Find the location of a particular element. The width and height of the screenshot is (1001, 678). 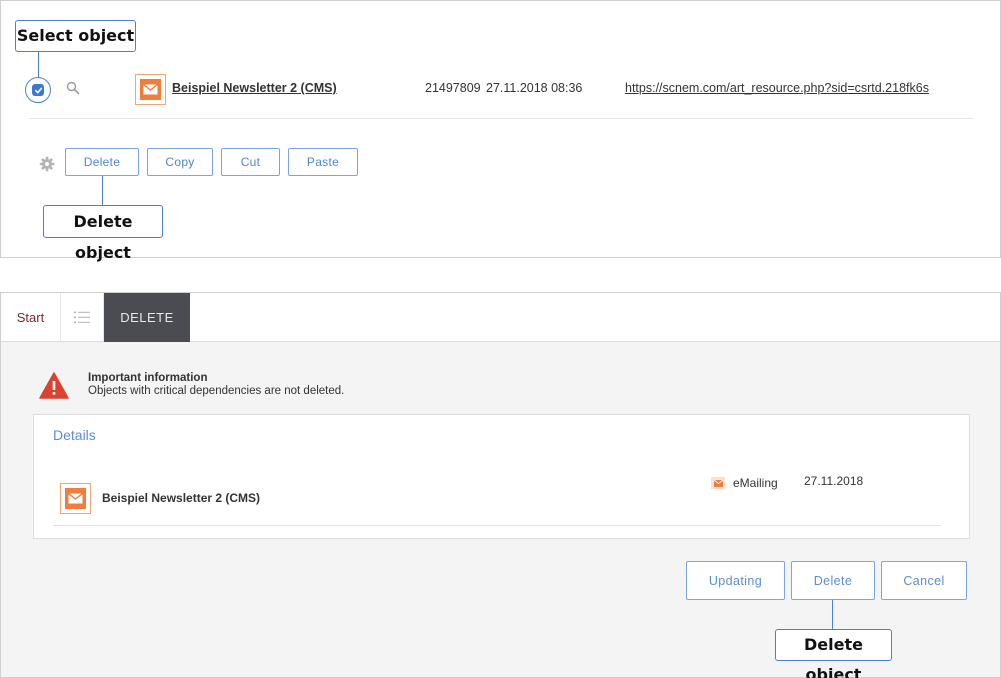

updating-button: Updating is located at coordinates (735, 580).